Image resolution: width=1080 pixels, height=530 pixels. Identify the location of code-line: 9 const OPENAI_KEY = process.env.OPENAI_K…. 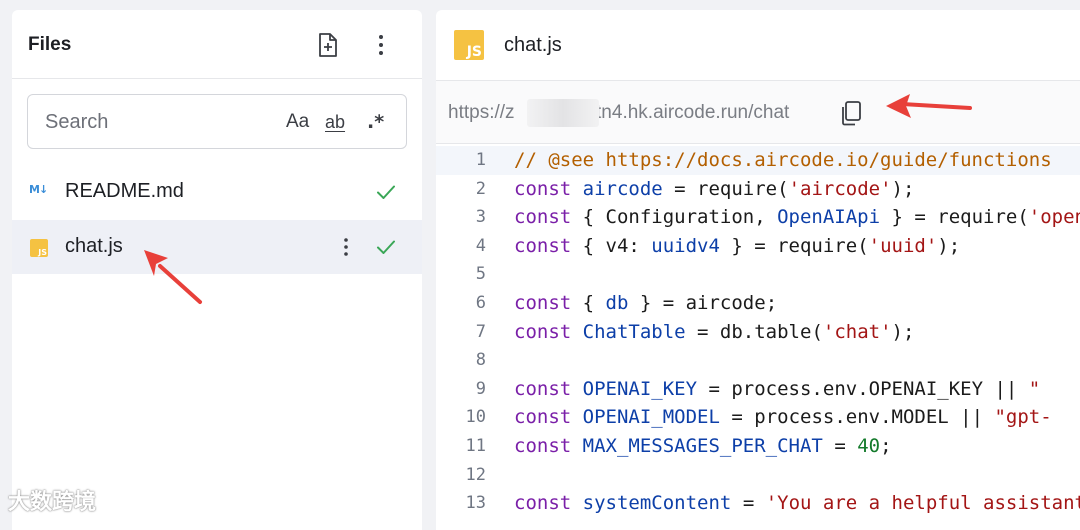
(758, 389).